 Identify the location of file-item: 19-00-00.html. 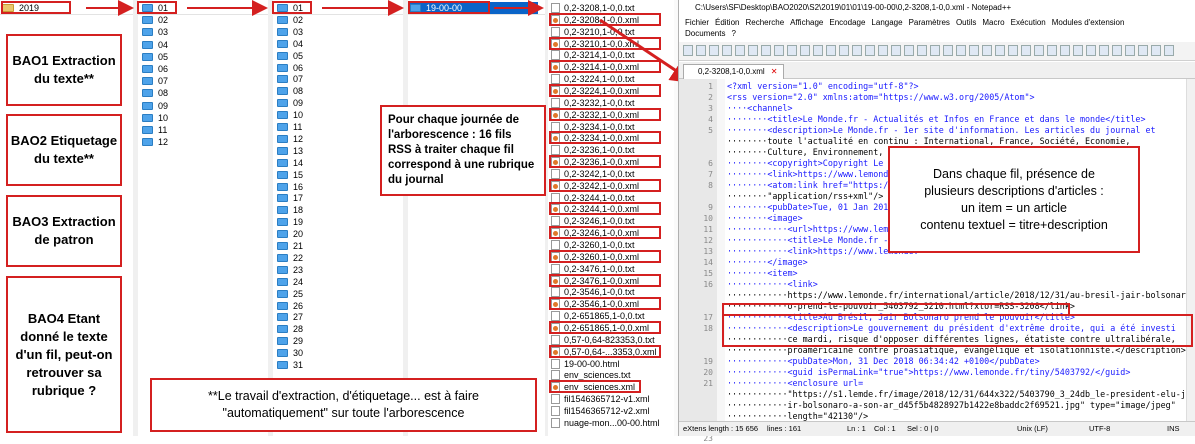
(585, 364).